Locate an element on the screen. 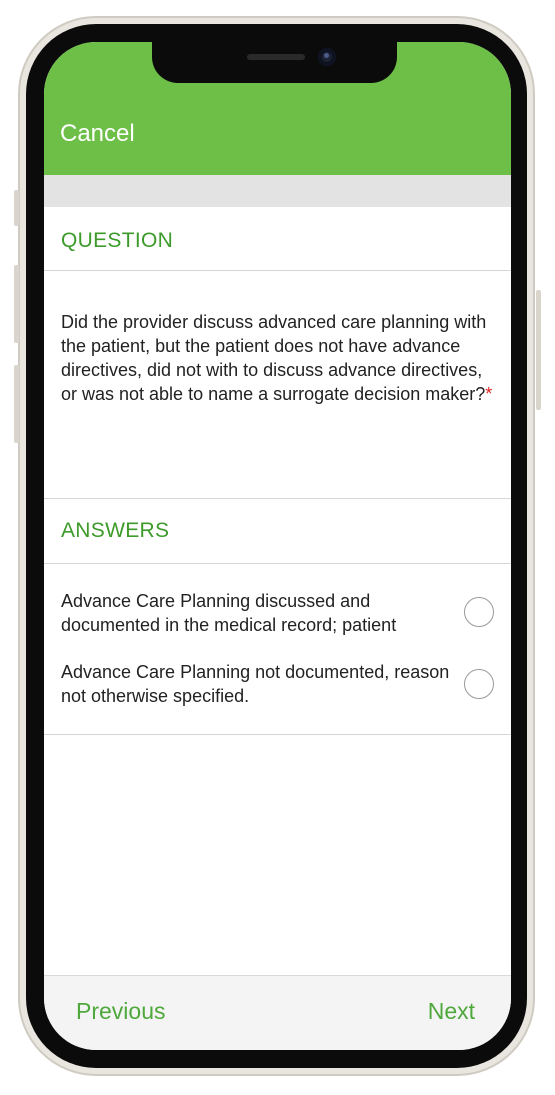  cancel-button: Cancel is located at coordinates (97, 134).